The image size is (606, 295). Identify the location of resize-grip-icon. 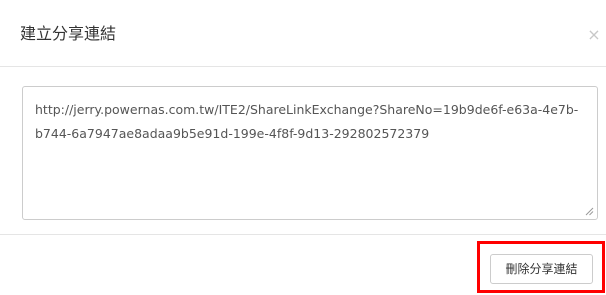
(589, 211).